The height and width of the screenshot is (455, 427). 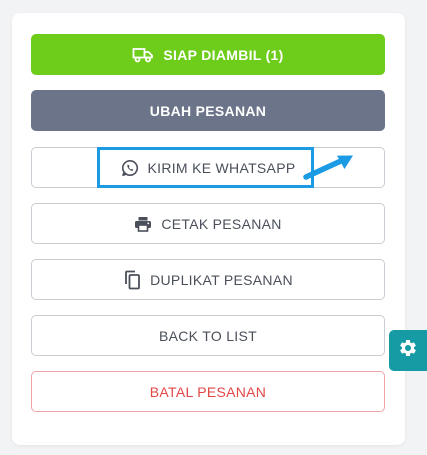 What do you see at coordinates (328, 167) in the screenshot?
I see `pointer-arrow-icon` at bounding box center [328, 167].